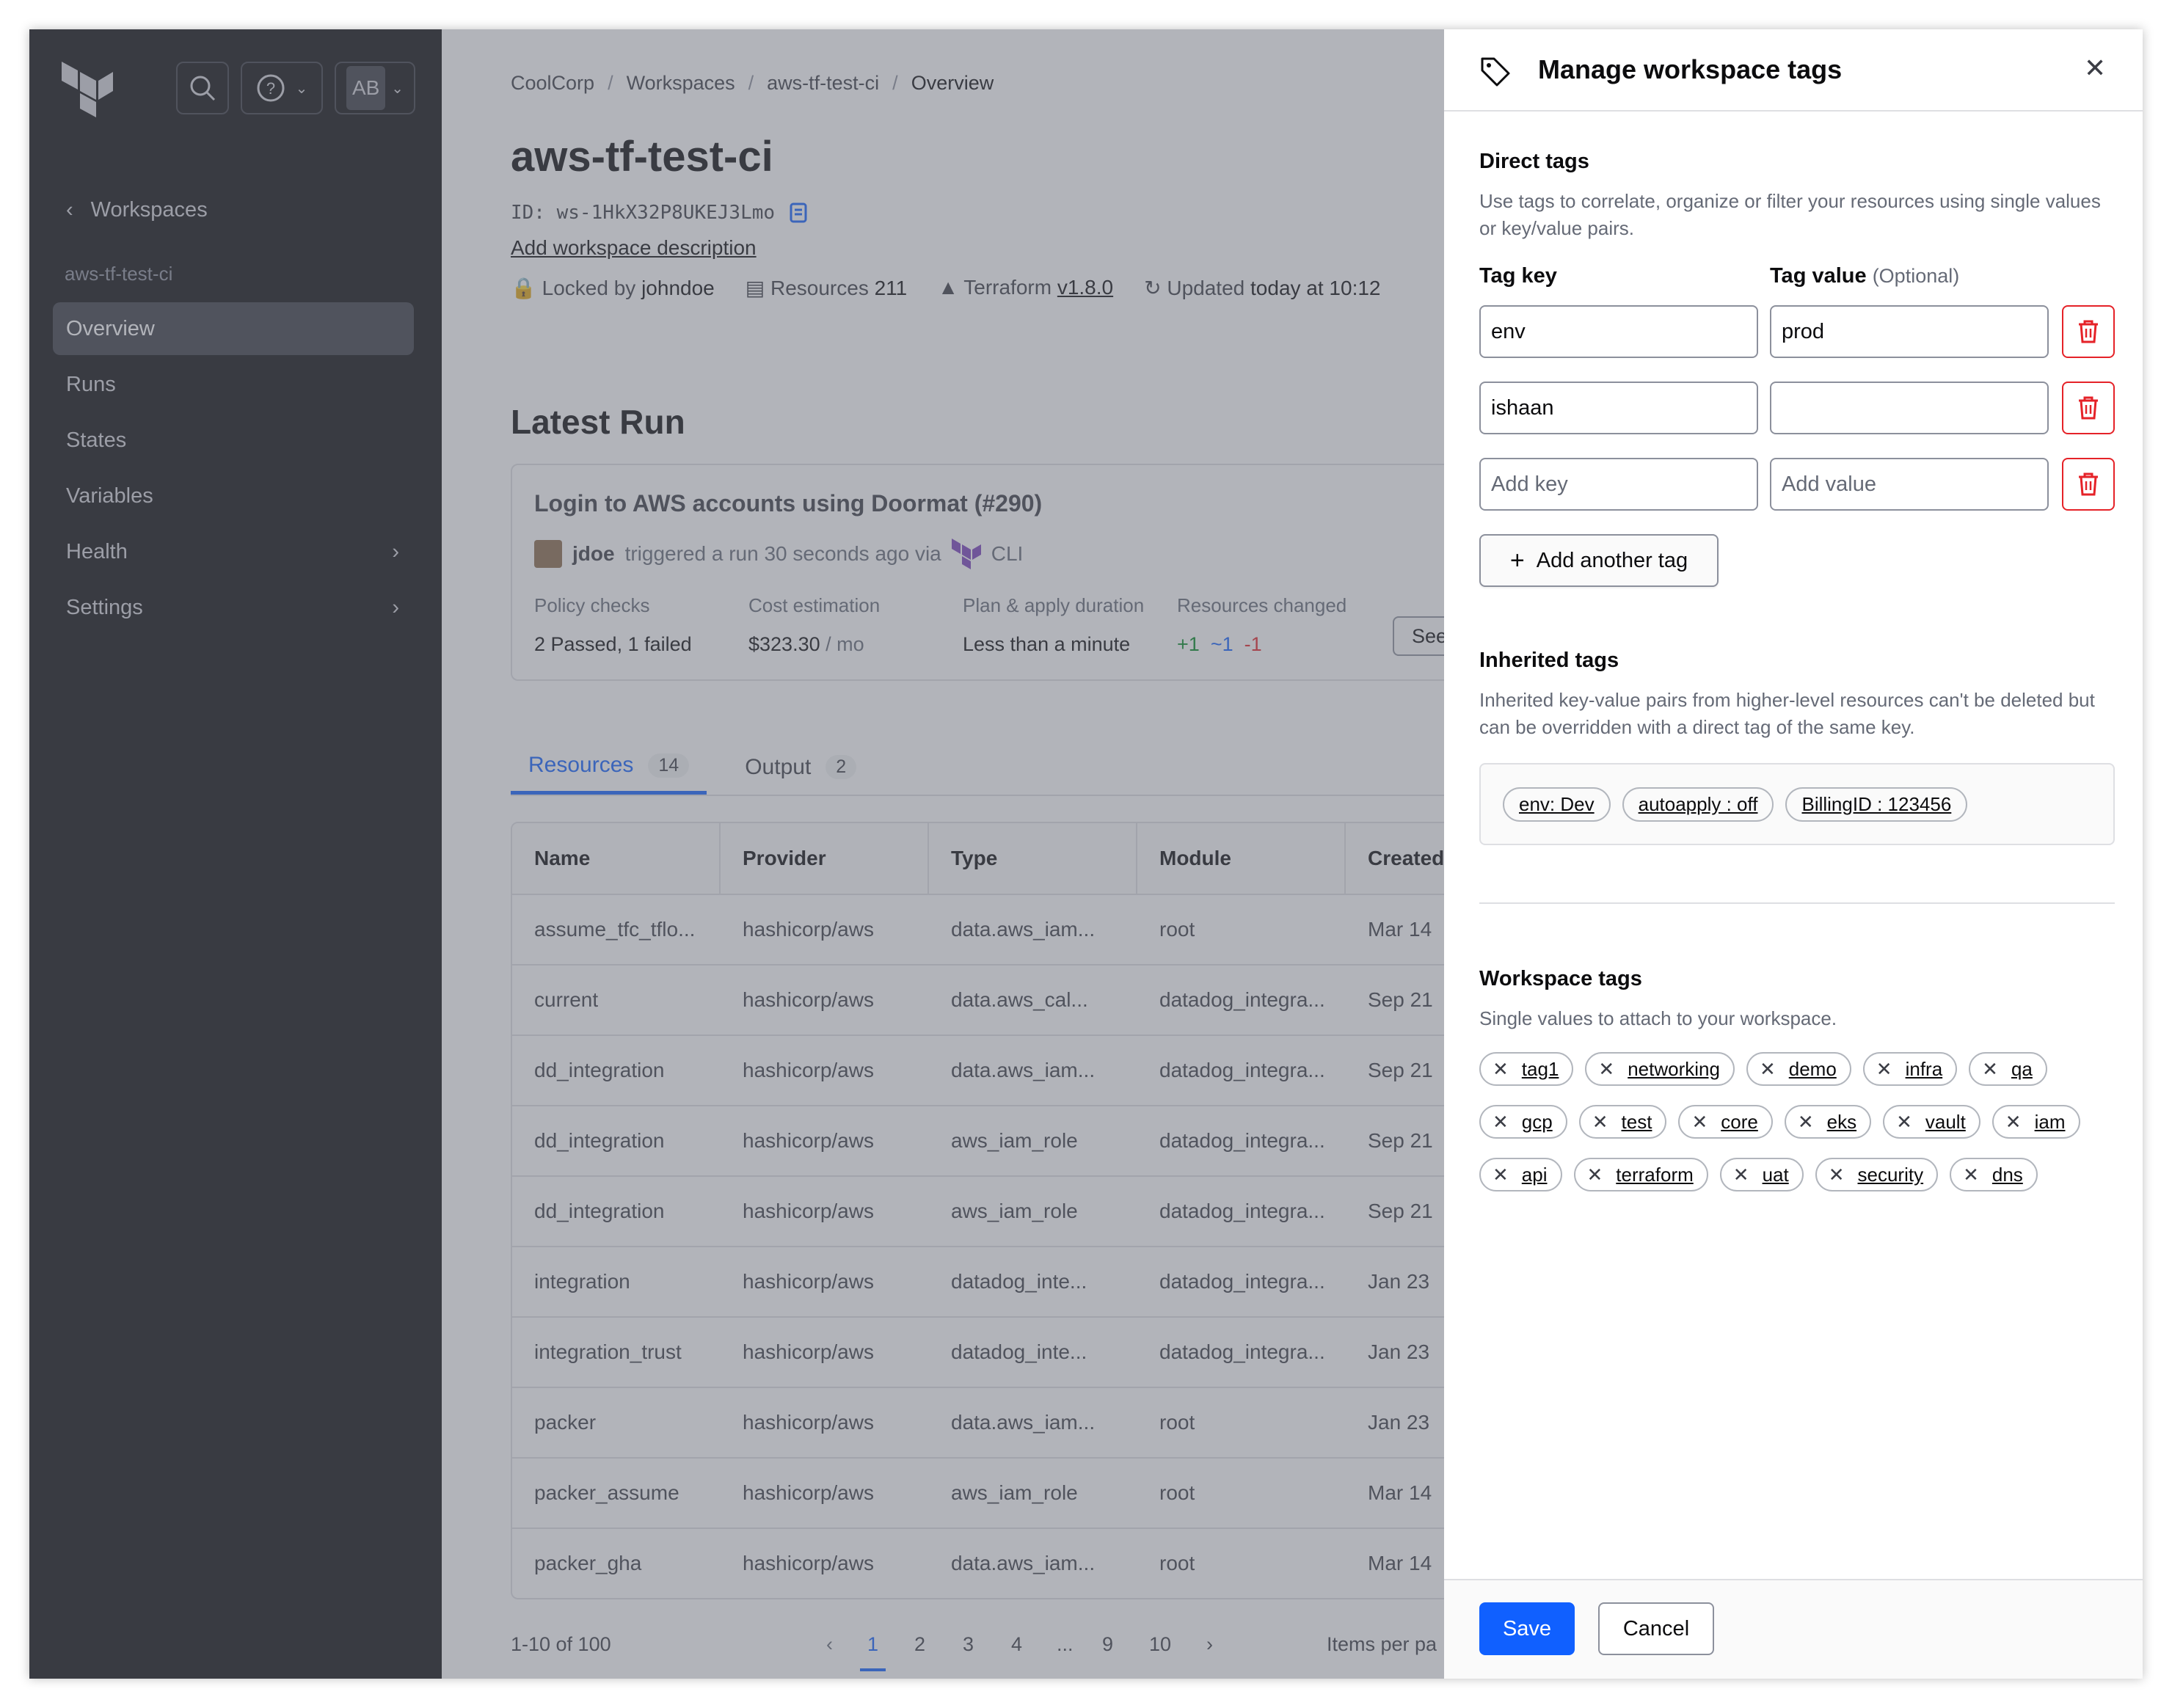  Describe the element at coordinates (1740, 1122) in the screenshot. I see `workspace-tag-label: core` at that location.